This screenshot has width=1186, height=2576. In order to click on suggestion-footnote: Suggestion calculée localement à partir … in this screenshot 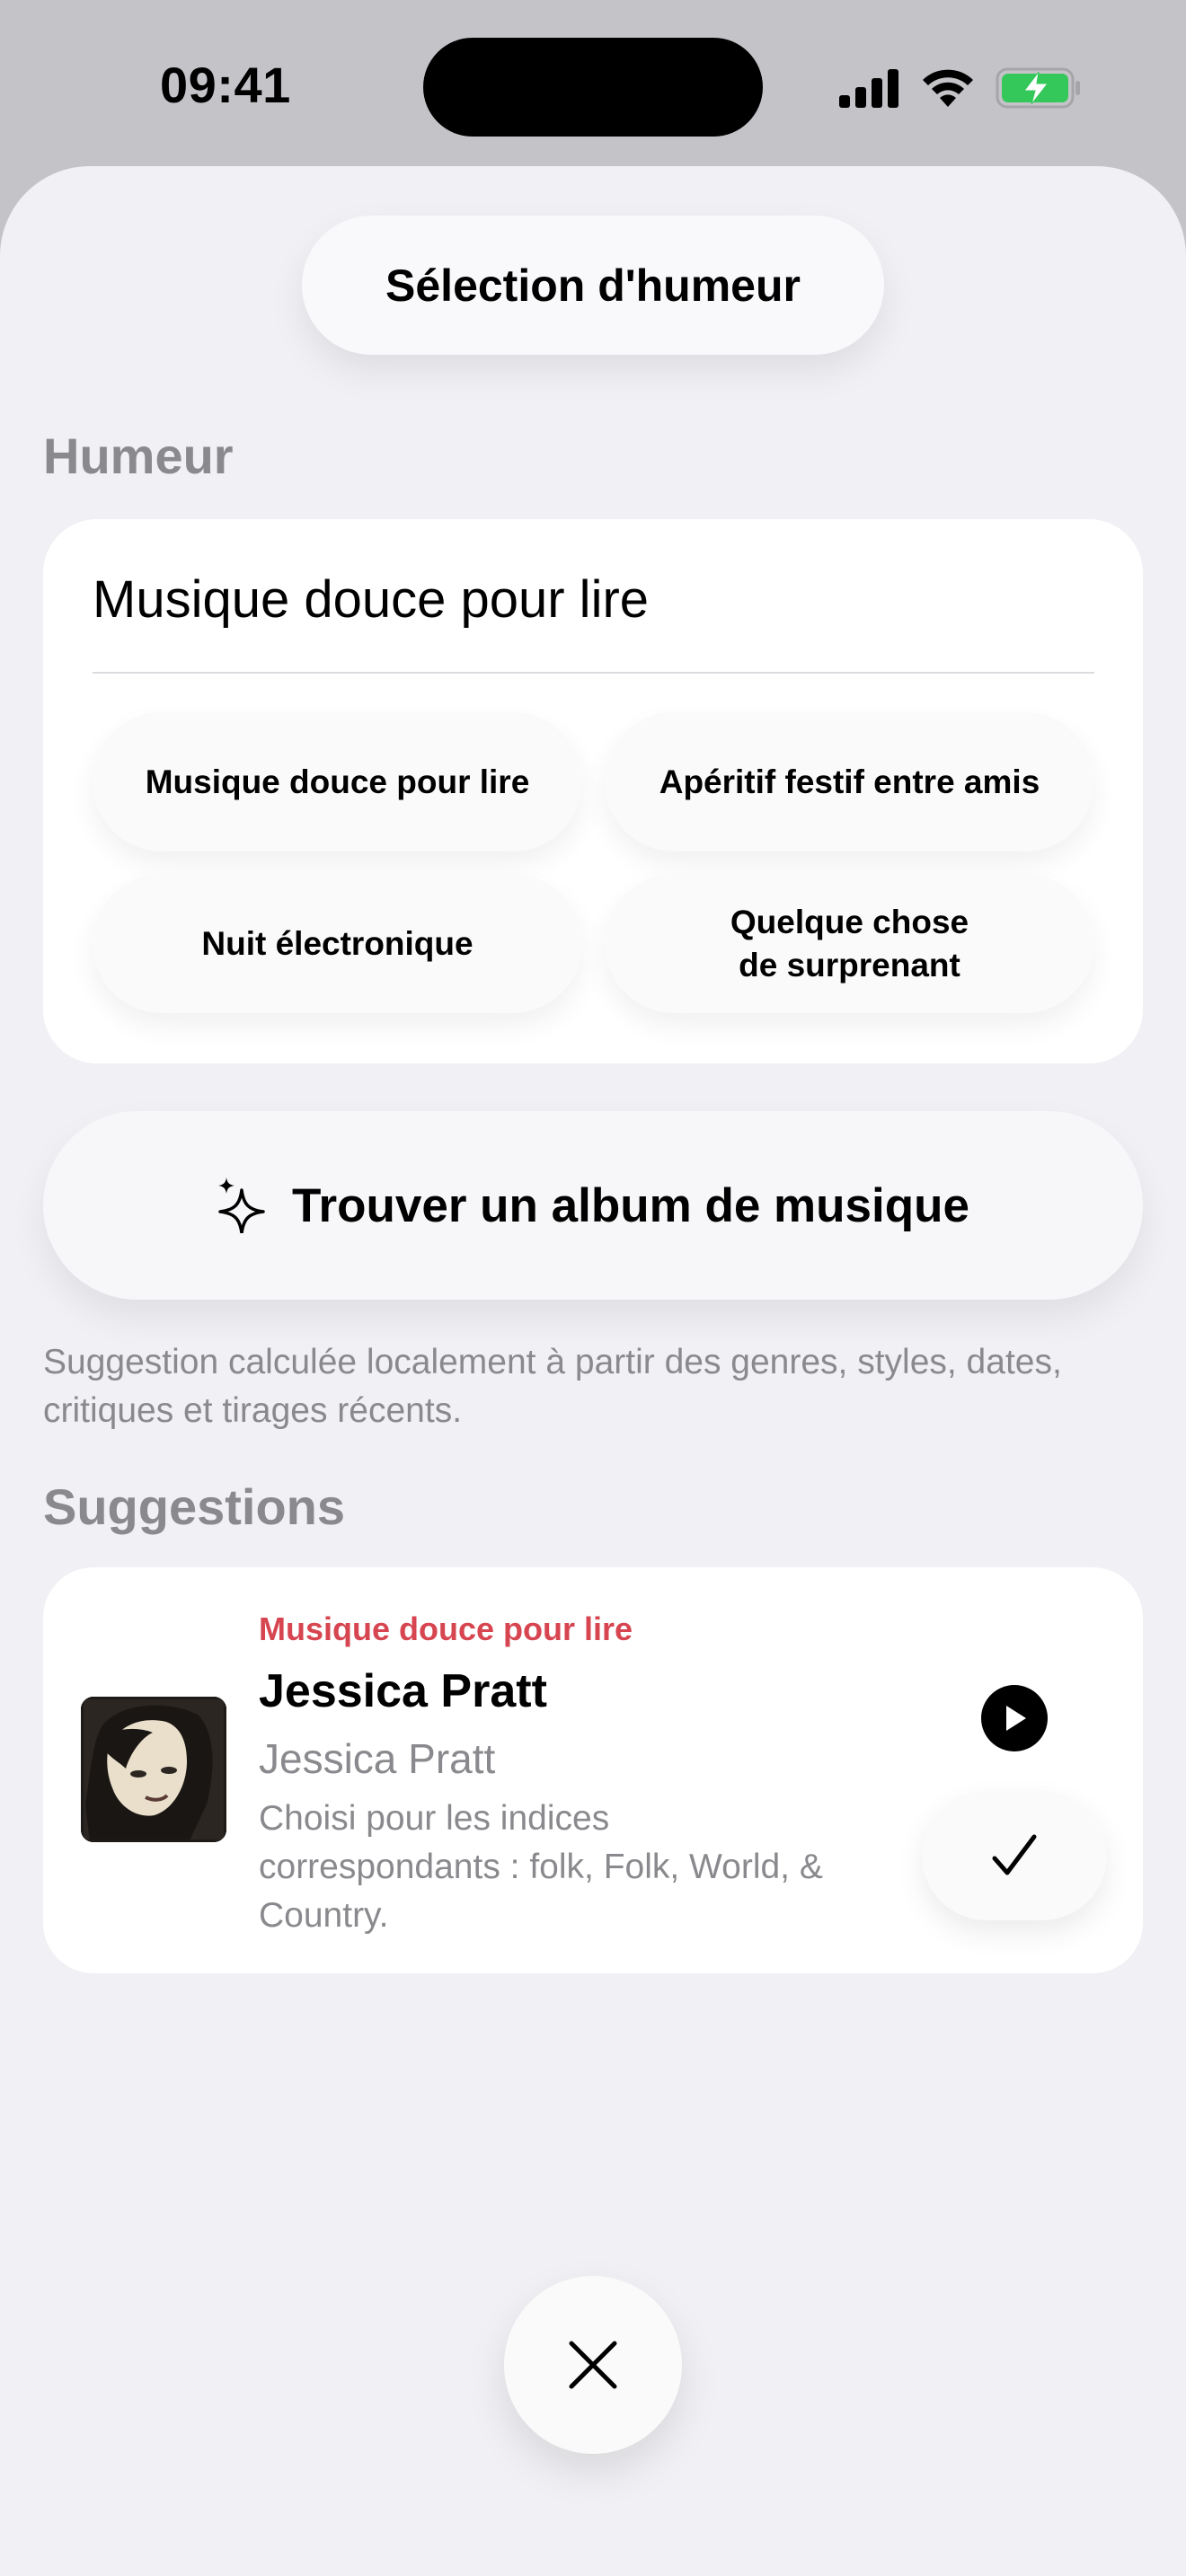, I will do `click(552, 1386)`.